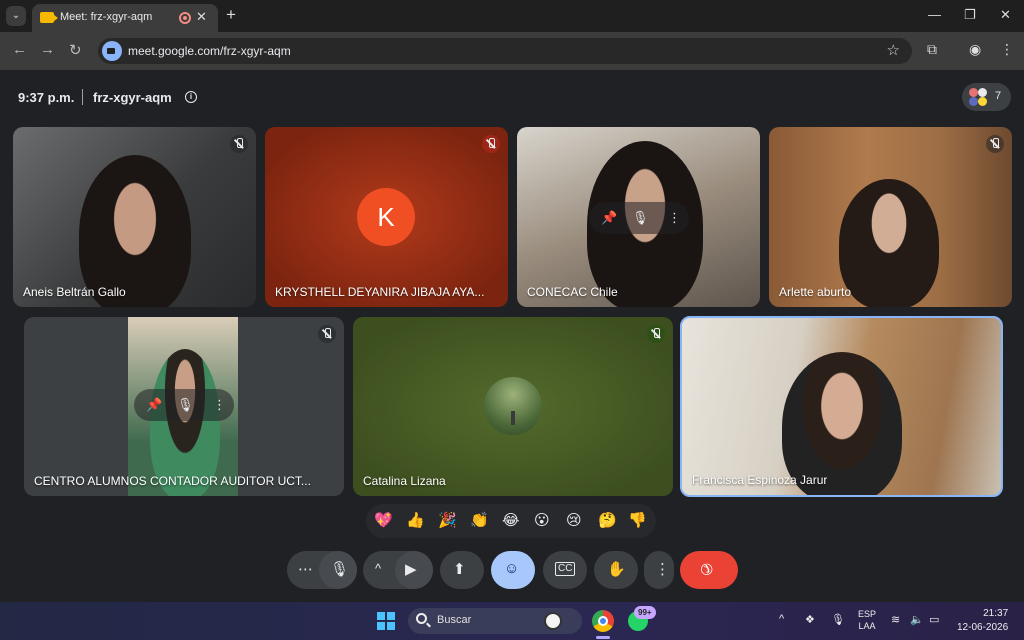 Image resolution: width=1024 pixels, height=640 pixels. What do you see at coordinates (982, 621) in the screenshot?
I see `system-clock: 21:37 12-06-2026` at bounding box center [982, 621].